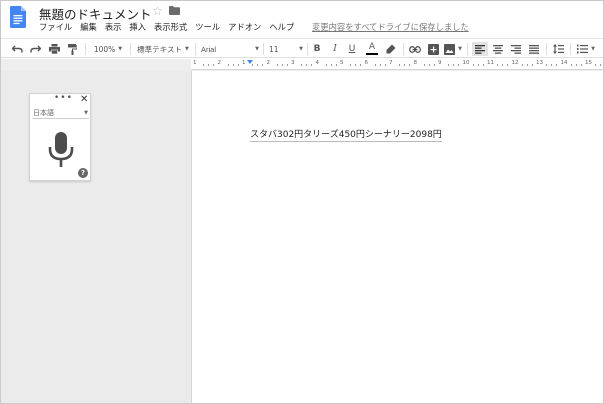  Describe the element at coordinates (244, 28) in the screenshot. I see `menu-addons: アドオン` at that location.